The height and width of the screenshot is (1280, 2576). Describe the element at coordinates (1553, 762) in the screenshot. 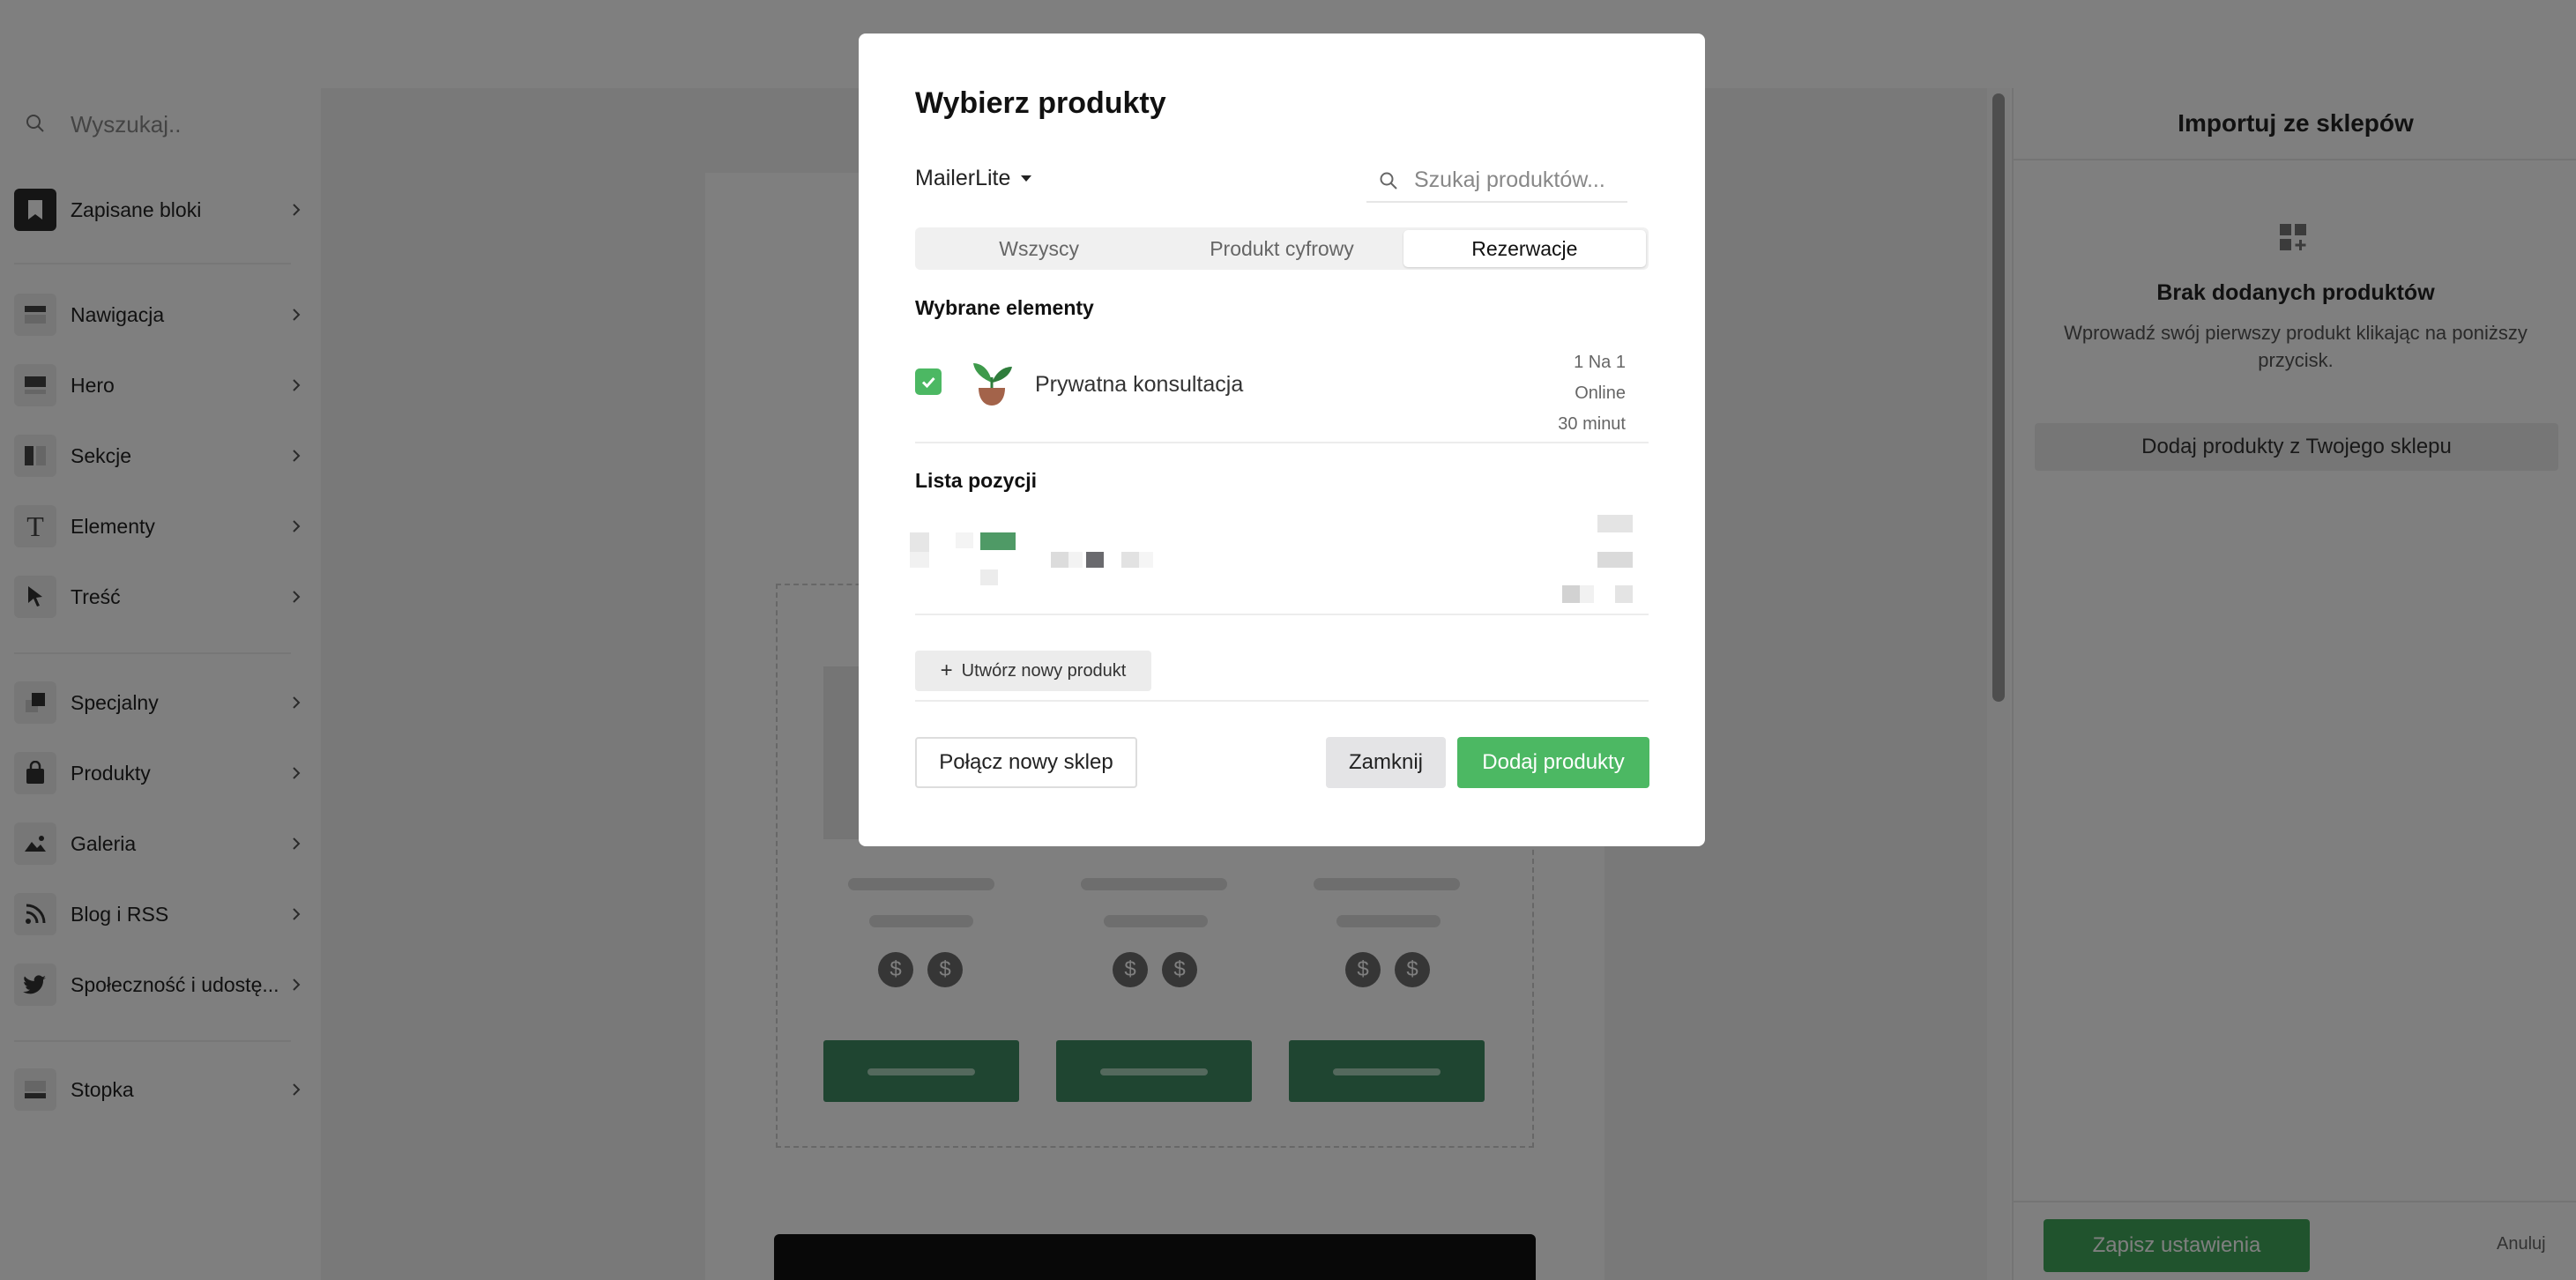

I see `add-products-button: Dodaj produkty` at that location.